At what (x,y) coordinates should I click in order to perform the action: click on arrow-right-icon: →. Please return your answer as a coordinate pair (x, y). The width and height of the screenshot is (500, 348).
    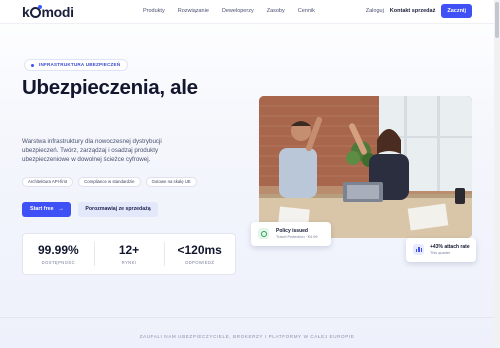
    Looking at the image, I should click on (61, 209).